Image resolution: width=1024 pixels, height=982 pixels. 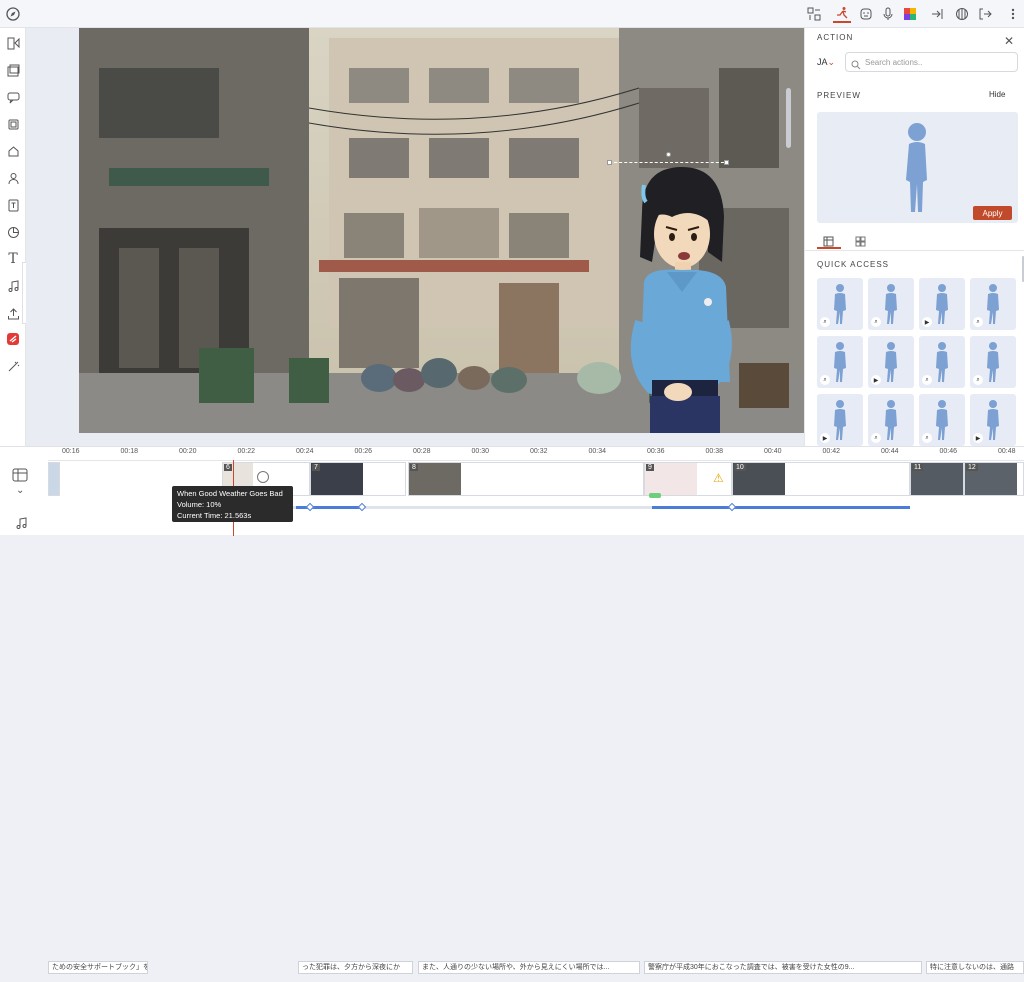 What do you see at coordinates (669, 162) in the screenshot?
I see `selection-box` at bounding box center [669, 162].